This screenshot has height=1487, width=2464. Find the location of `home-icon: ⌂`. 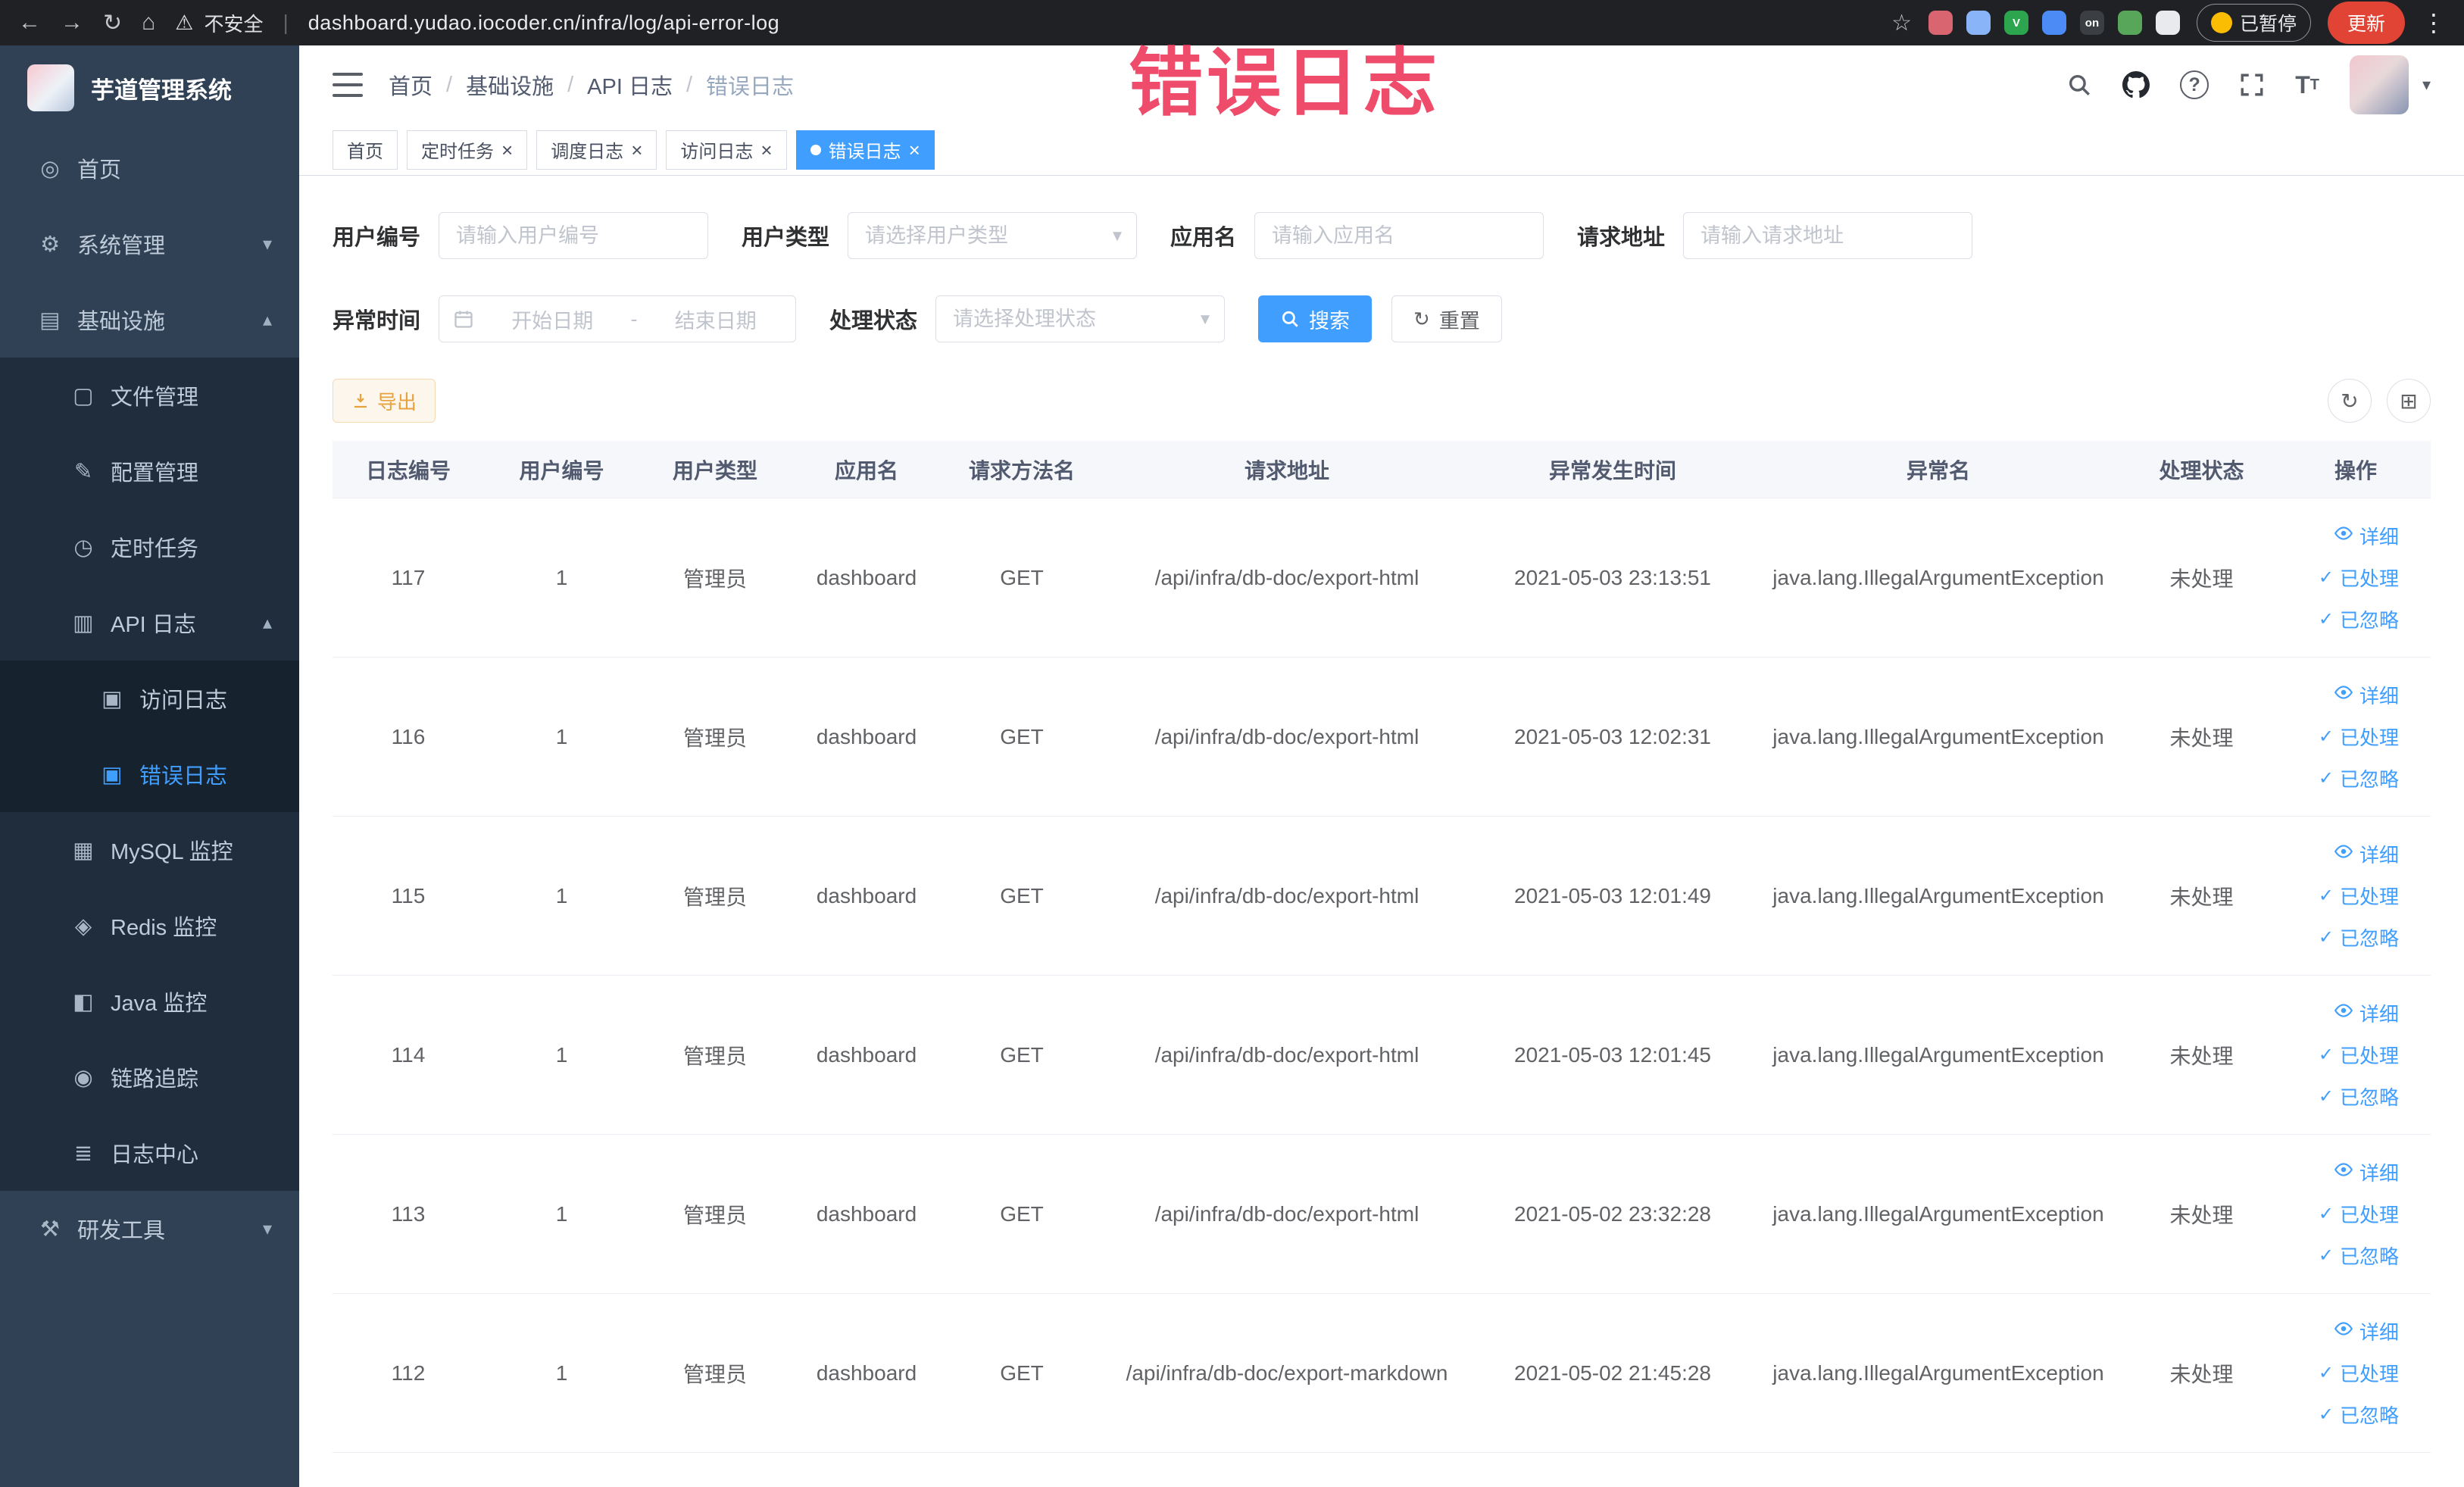

home-icon: ⌂ is located at coordinates (148, 23).